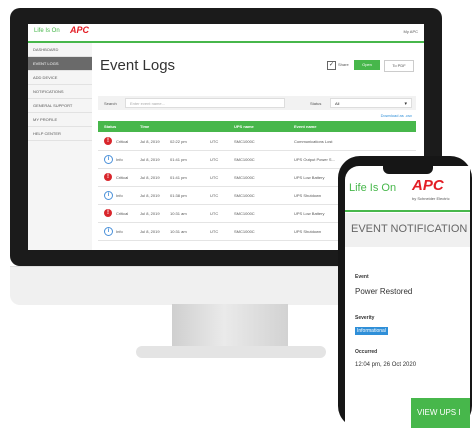 The height and width of the screenshot is (428, 472). Describe the element at coordinates (411, 31) in the screenshot. I see `account-link: My APC` at that location.